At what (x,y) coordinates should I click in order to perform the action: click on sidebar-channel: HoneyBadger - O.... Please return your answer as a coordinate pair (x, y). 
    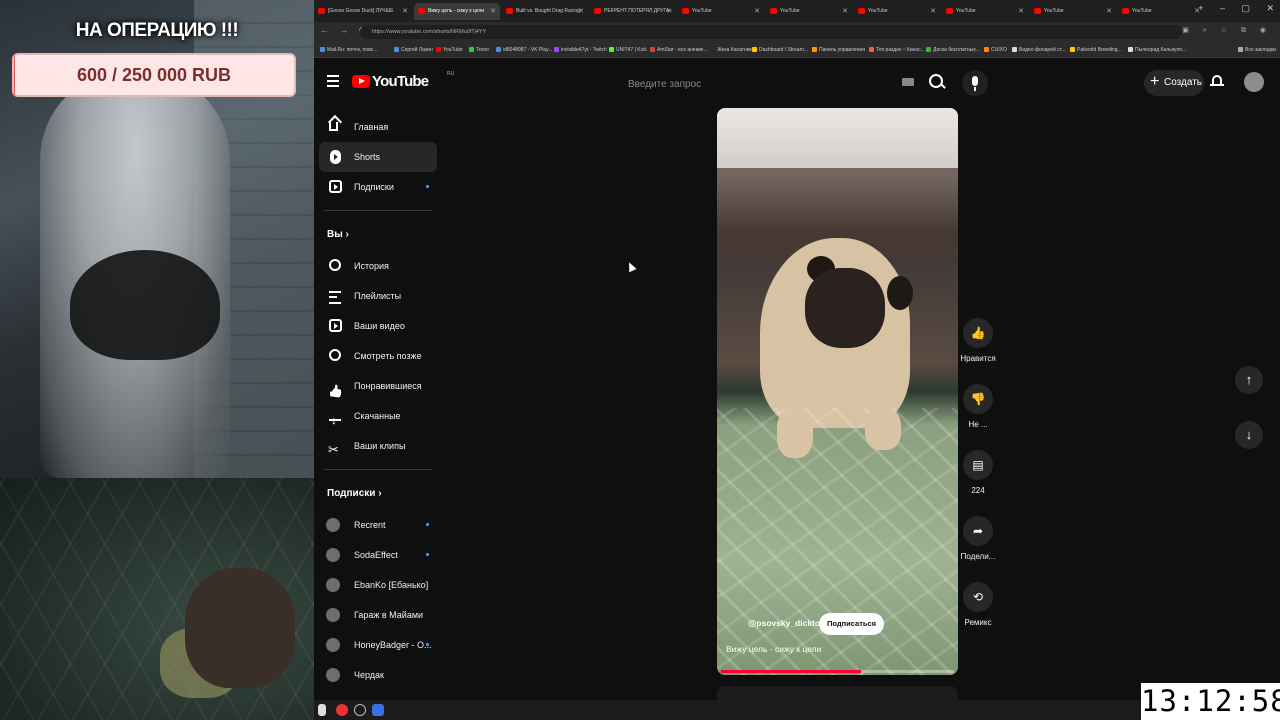
    Looking at the image, I should click on (378, 645).